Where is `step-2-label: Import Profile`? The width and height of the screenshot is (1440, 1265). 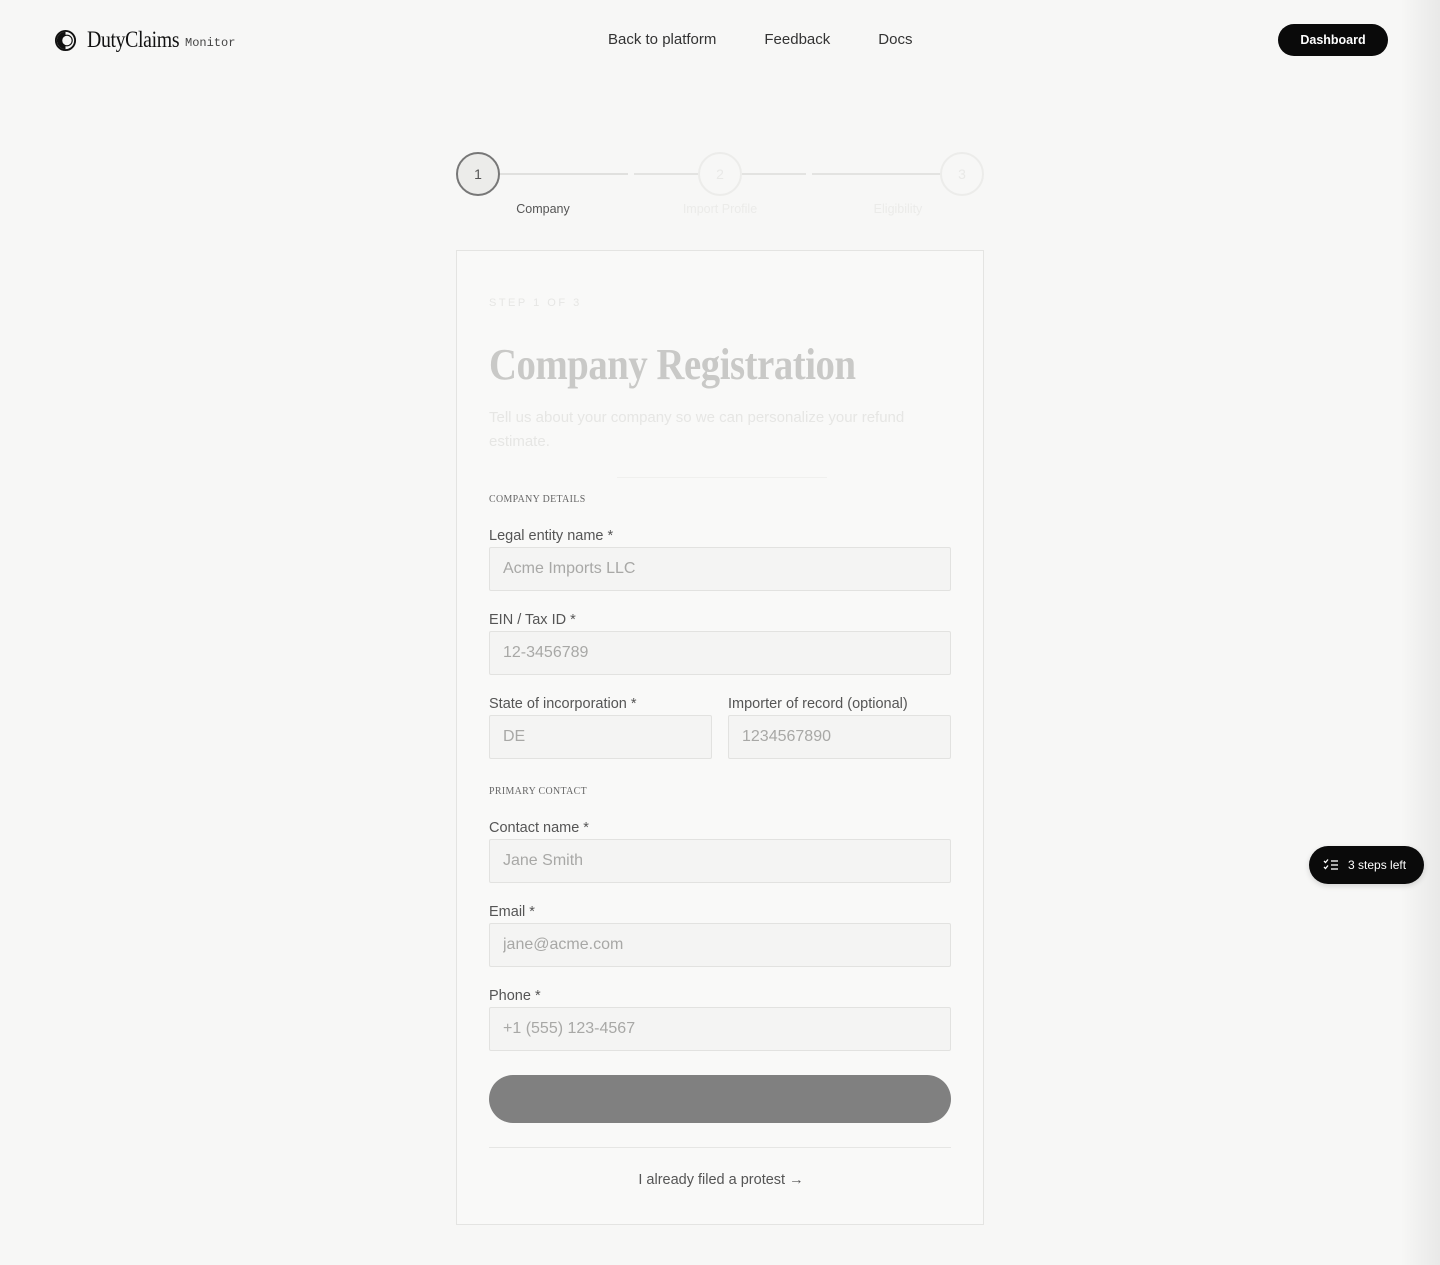 step-2-label: Import Profile is located at coordinates (720, 209).